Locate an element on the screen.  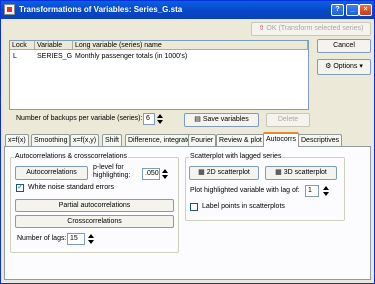
delete-button: Delete is located at coordinates (288, 120).